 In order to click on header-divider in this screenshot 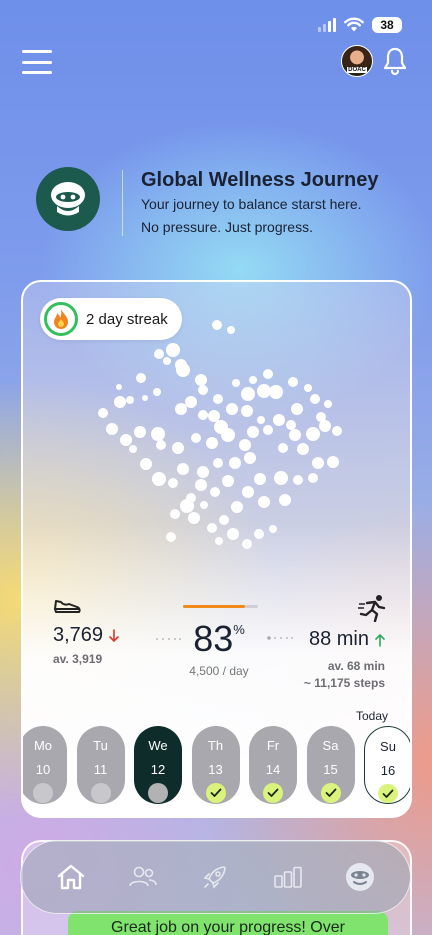, I will do `click(122, 203)`.